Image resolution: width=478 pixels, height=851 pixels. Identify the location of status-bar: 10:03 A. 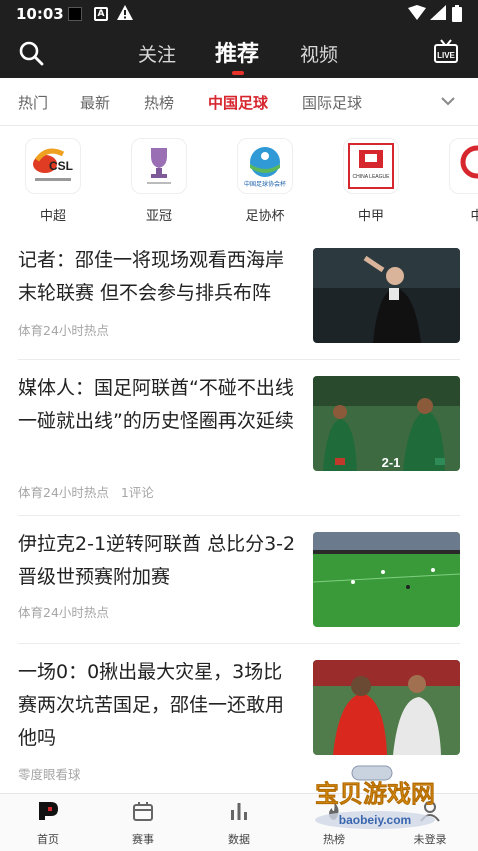
(239, 14).